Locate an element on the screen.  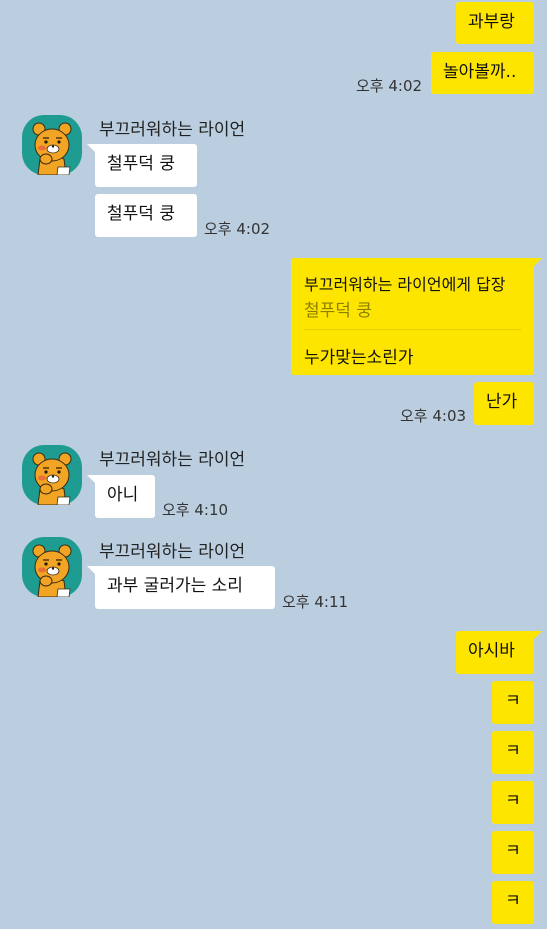
their-message-bubble: 아니 is located at coordinates (121, 496).